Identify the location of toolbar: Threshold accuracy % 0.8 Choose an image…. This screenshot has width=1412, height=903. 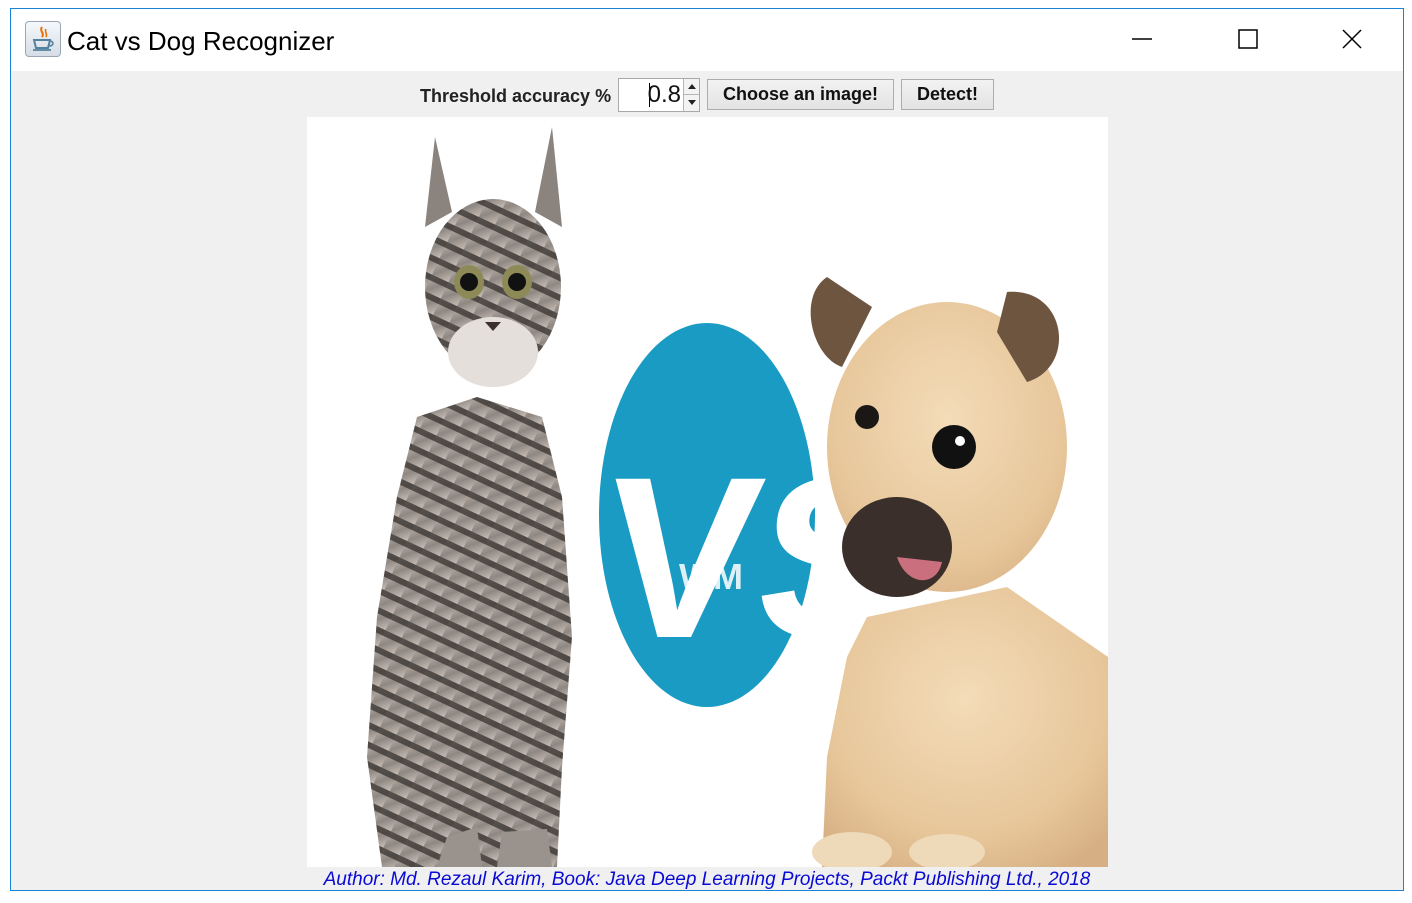
(707, 94).